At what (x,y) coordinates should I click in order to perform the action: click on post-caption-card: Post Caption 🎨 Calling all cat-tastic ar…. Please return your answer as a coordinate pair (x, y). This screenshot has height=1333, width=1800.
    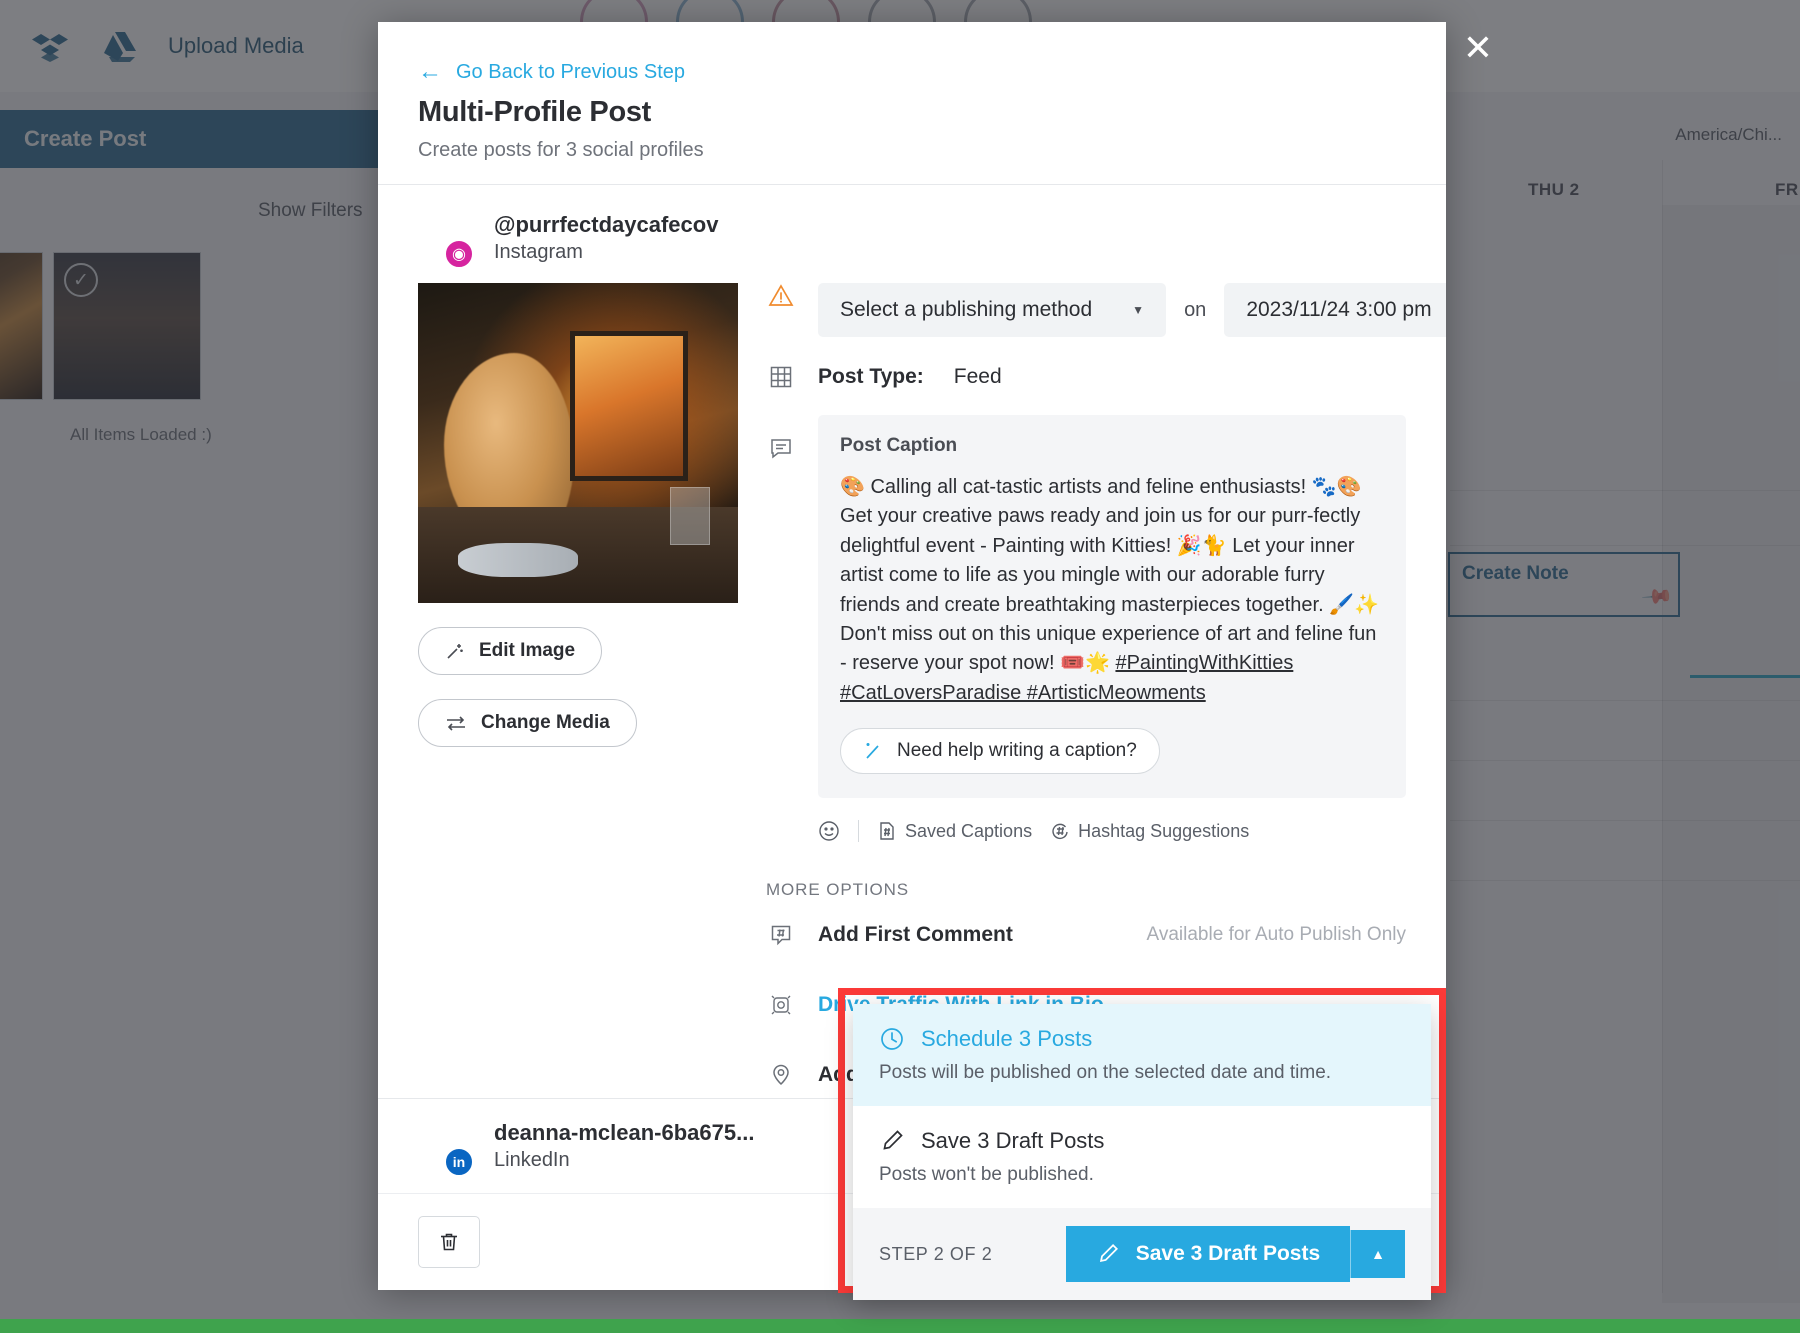
    Looking at the image, I should click on (1112, 607).